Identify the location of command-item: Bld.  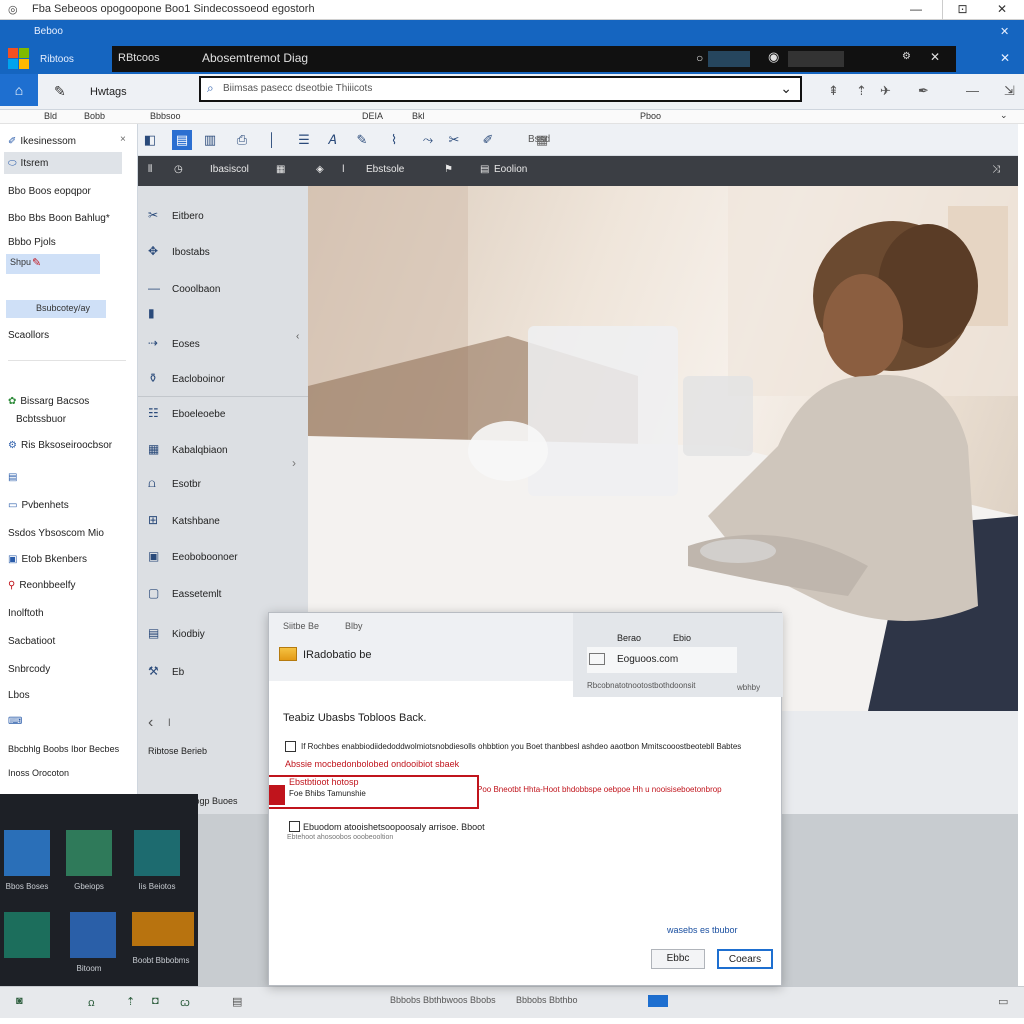
(50, 116).